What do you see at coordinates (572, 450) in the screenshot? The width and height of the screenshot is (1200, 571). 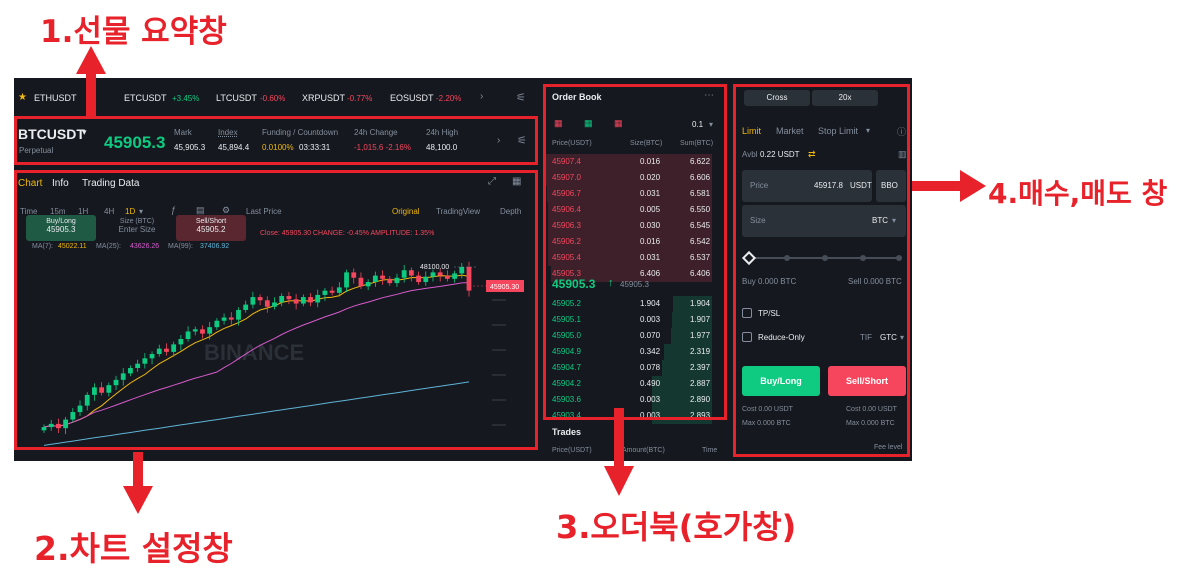 I see `trades-header-price: Price(USDT)` at bounding box center [572, 450].